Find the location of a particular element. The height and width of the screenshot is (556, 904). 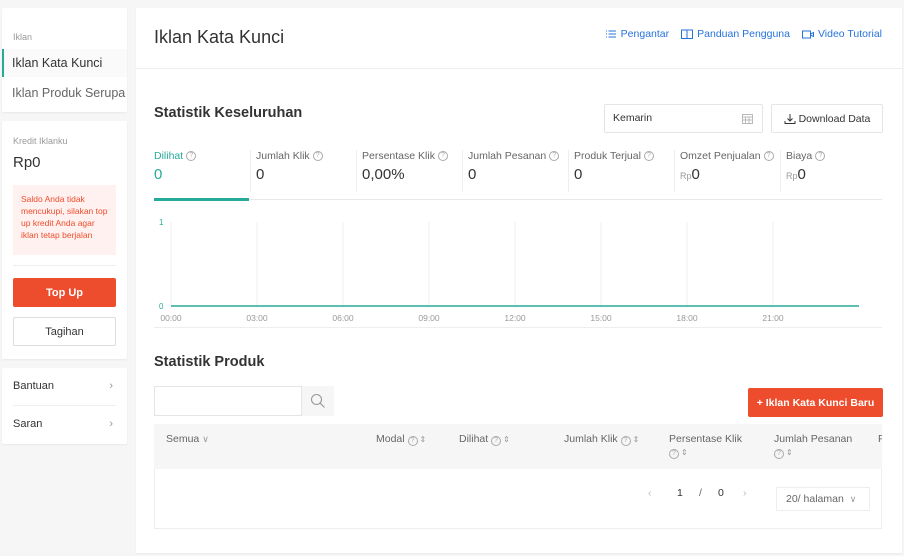

nav-item-keyword-ads: Iklan Kata Kunci is located at coordinates (64, 63).